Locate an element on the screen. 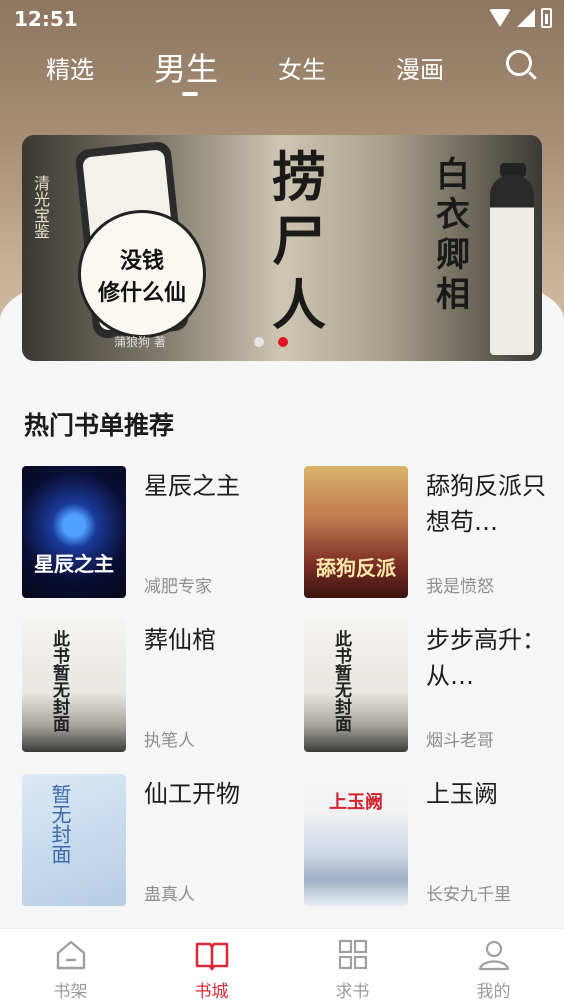 The width and height of the screenshot is (564, 1004). banner-side-text: 清光宝鉴 is located at coordinates (40, 207).